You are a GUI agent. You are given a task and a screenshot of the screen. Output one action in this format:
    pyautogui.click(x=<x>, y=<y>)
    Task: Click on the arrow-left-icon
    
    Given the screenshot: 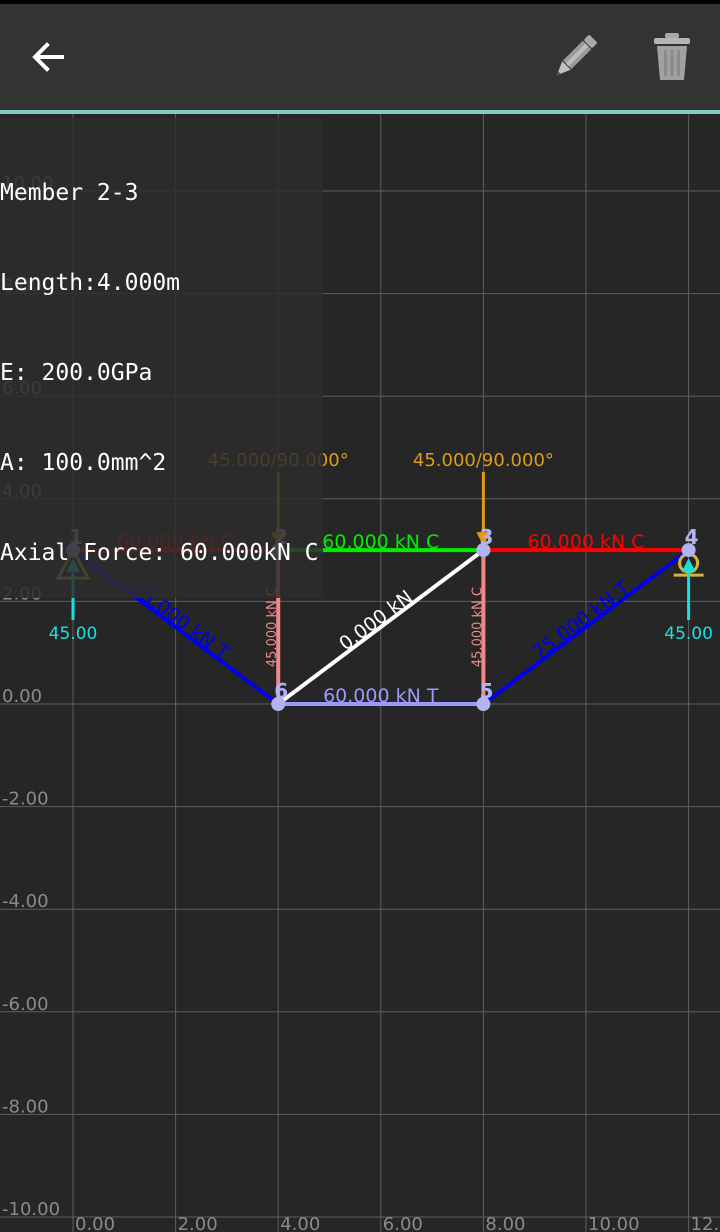 What is the action you would take?
    pyautogui.click(x=48, y=57)
    